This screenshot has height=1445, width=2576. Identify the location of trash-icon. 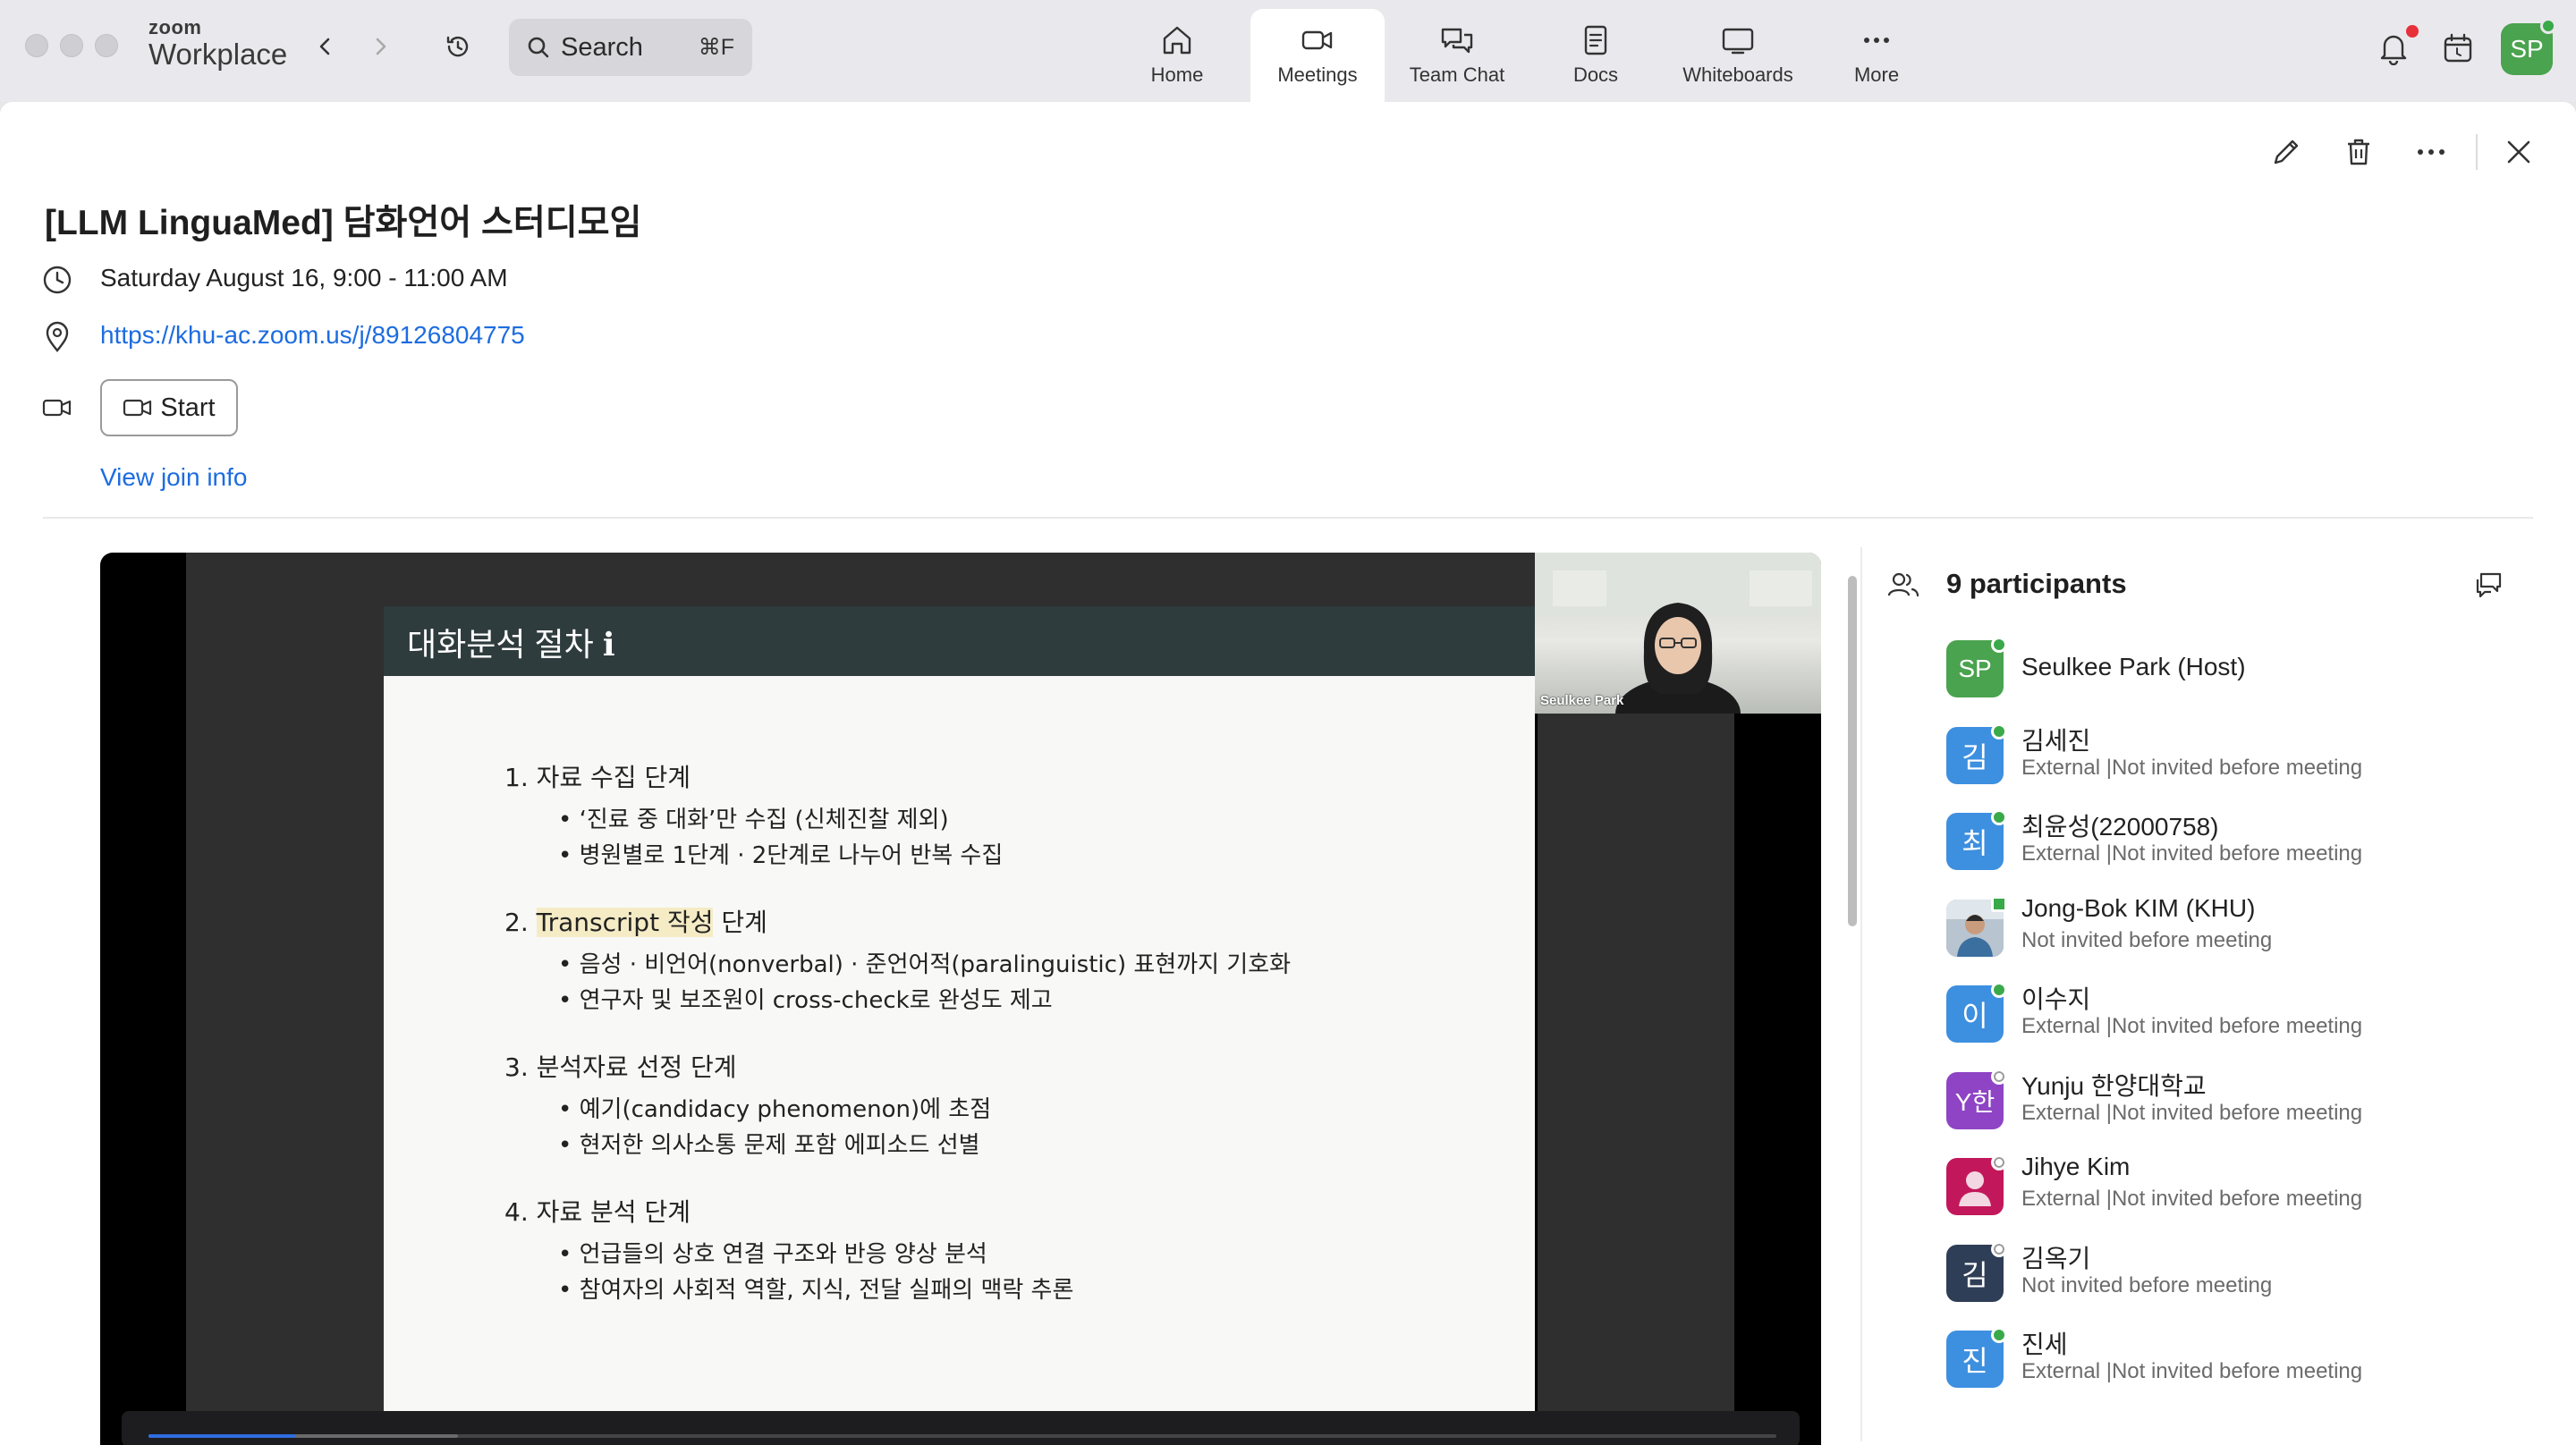
(2358, 152).